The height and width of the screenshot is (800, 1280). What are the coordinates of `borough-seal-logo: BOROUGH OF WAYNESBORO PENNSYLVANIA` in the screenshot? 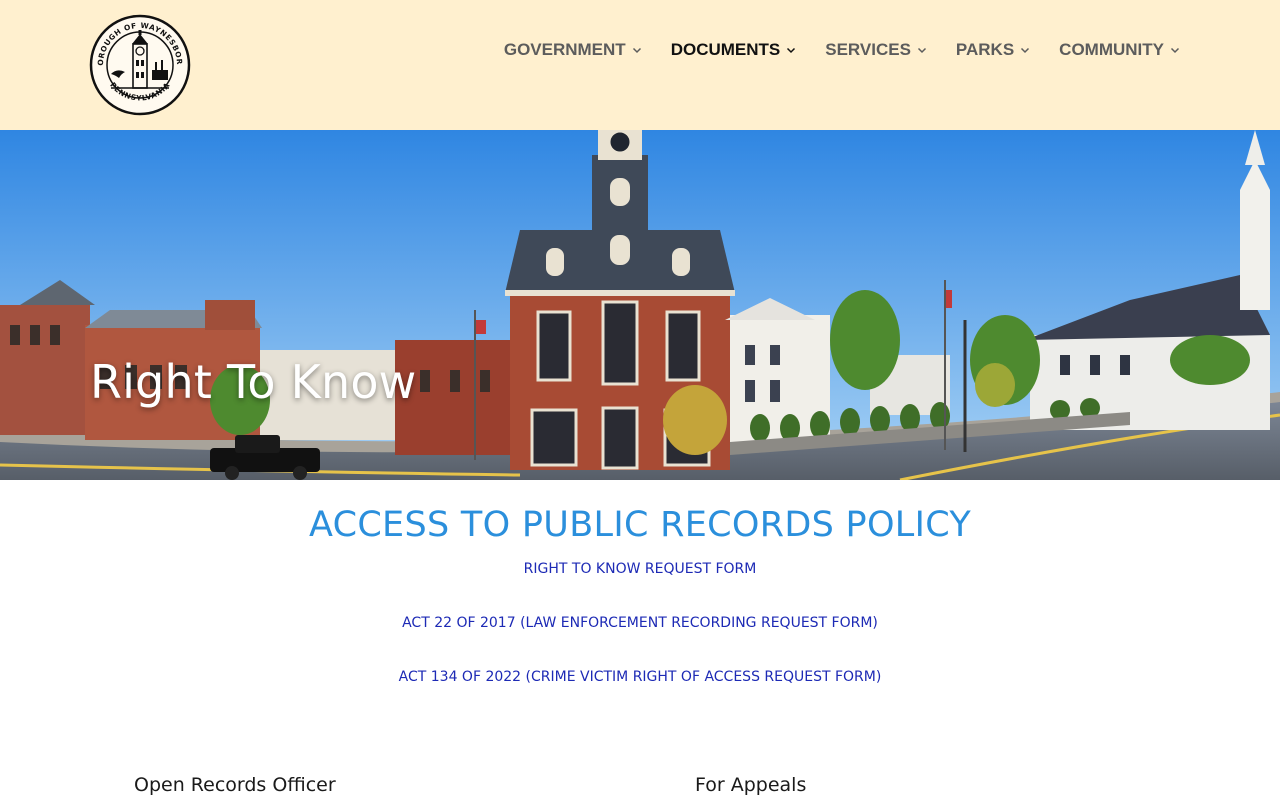 It's located at (138, 61).